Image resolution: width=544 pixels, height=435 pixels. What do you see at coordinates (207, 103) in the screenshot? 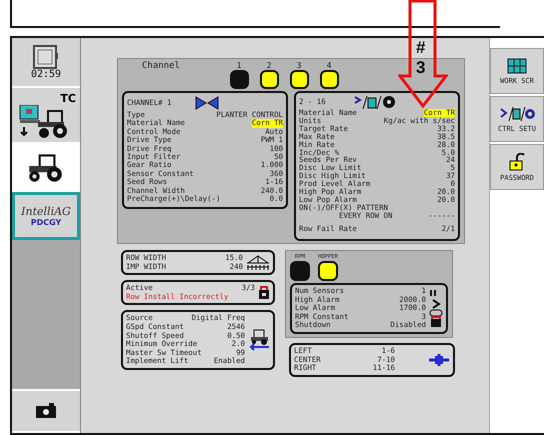
I see `valve-icon` at bounding box center [207, 103].